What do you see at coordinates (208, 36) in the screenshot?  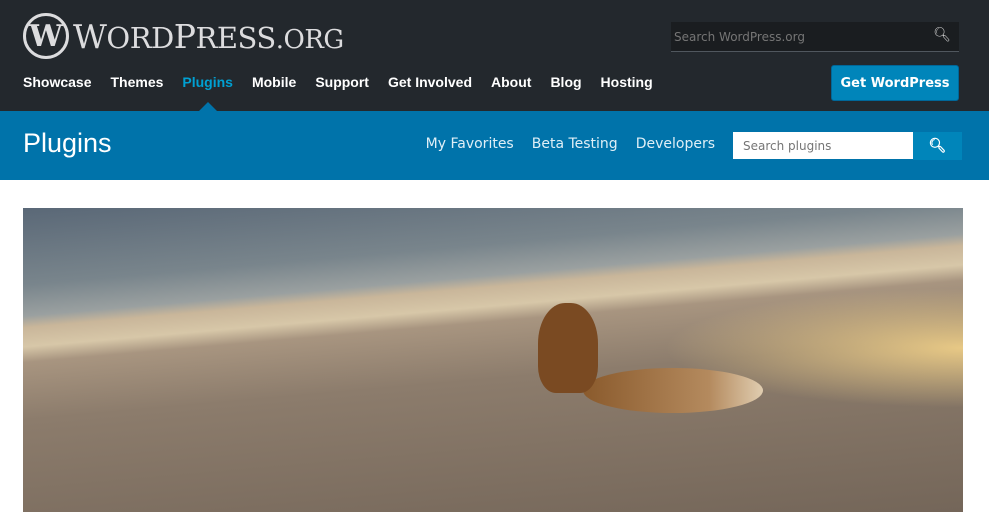 I see `logo-text: WORDPRESS.ORG` at bounding box center [208, 36].